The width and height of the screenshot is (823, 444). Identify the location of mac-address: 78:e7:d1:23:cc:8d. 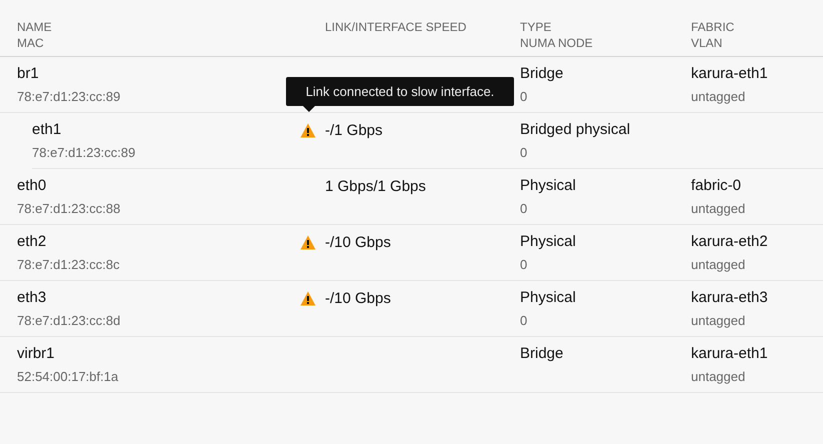
(69, 321).